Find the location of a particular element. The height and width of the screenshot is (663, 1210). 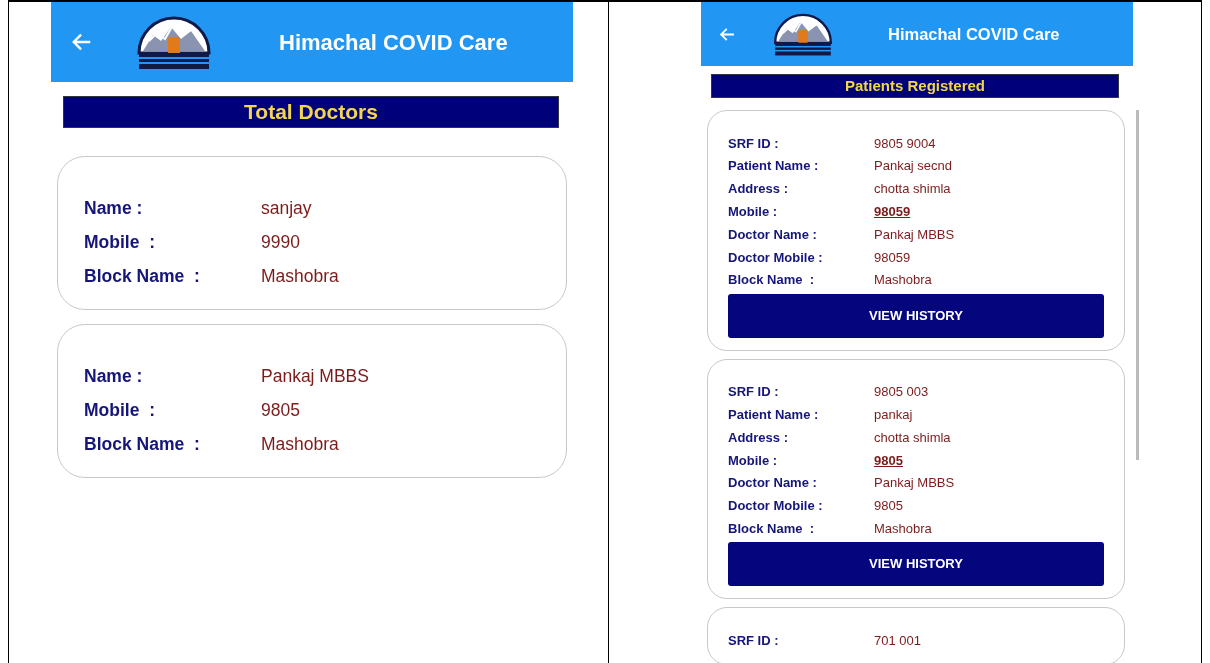

phone-link: 98059 is located at coordinates (892, 212).